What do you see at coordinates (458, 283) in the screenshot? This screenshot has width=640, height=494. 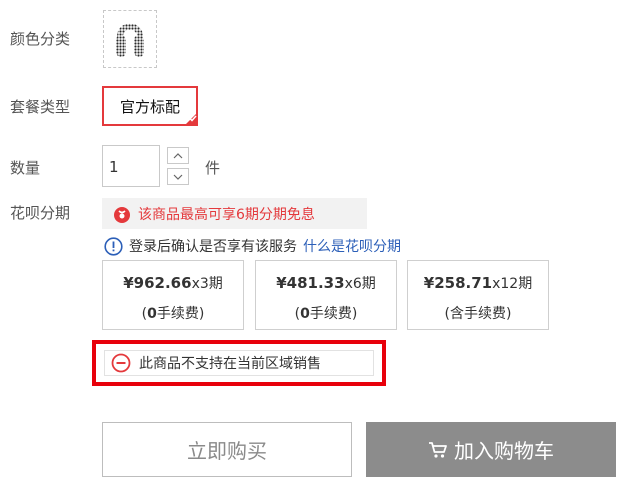 I see `installment-amount: ¥258.71` at bounding box center [458, 283].